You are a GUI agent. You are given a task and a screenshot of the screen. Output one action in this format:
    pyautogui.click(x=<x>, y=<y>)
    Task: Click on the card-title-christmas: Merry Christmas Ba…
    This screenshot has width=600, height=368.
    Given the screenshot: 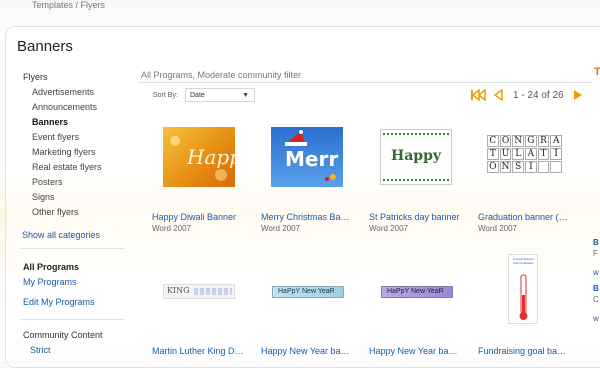 What is the action you would take?
    pyautogui.click(x=305, y=217)
    